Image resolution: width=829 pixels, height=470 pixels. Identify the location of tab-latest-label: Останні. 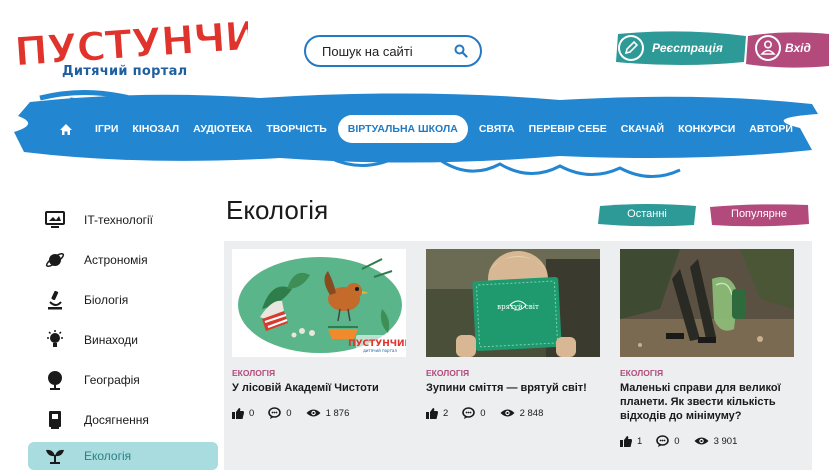
(647, 214).